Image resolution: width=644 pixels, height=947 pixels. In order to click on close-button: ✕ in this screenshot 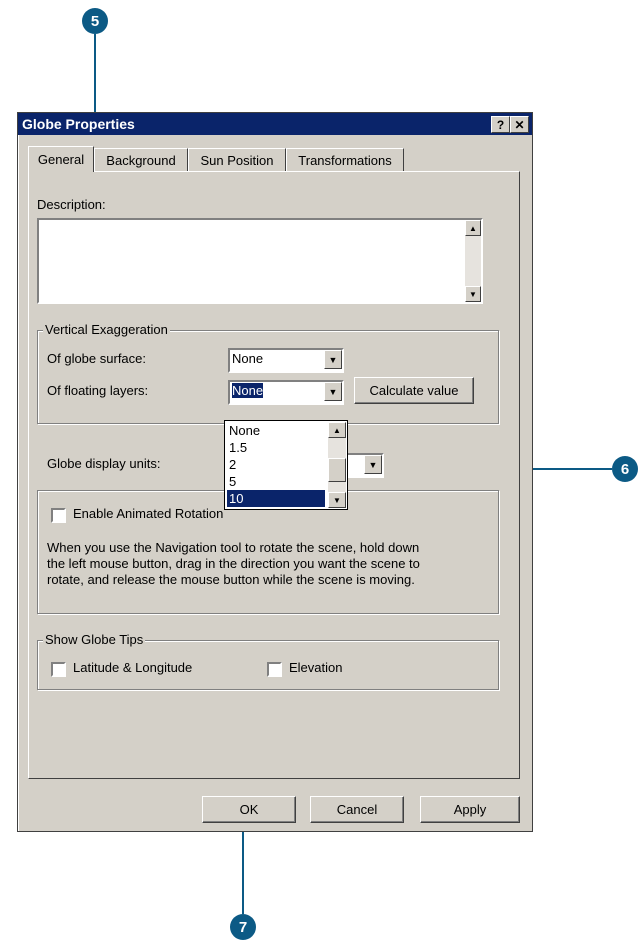, I will do `click(519, 124)`.